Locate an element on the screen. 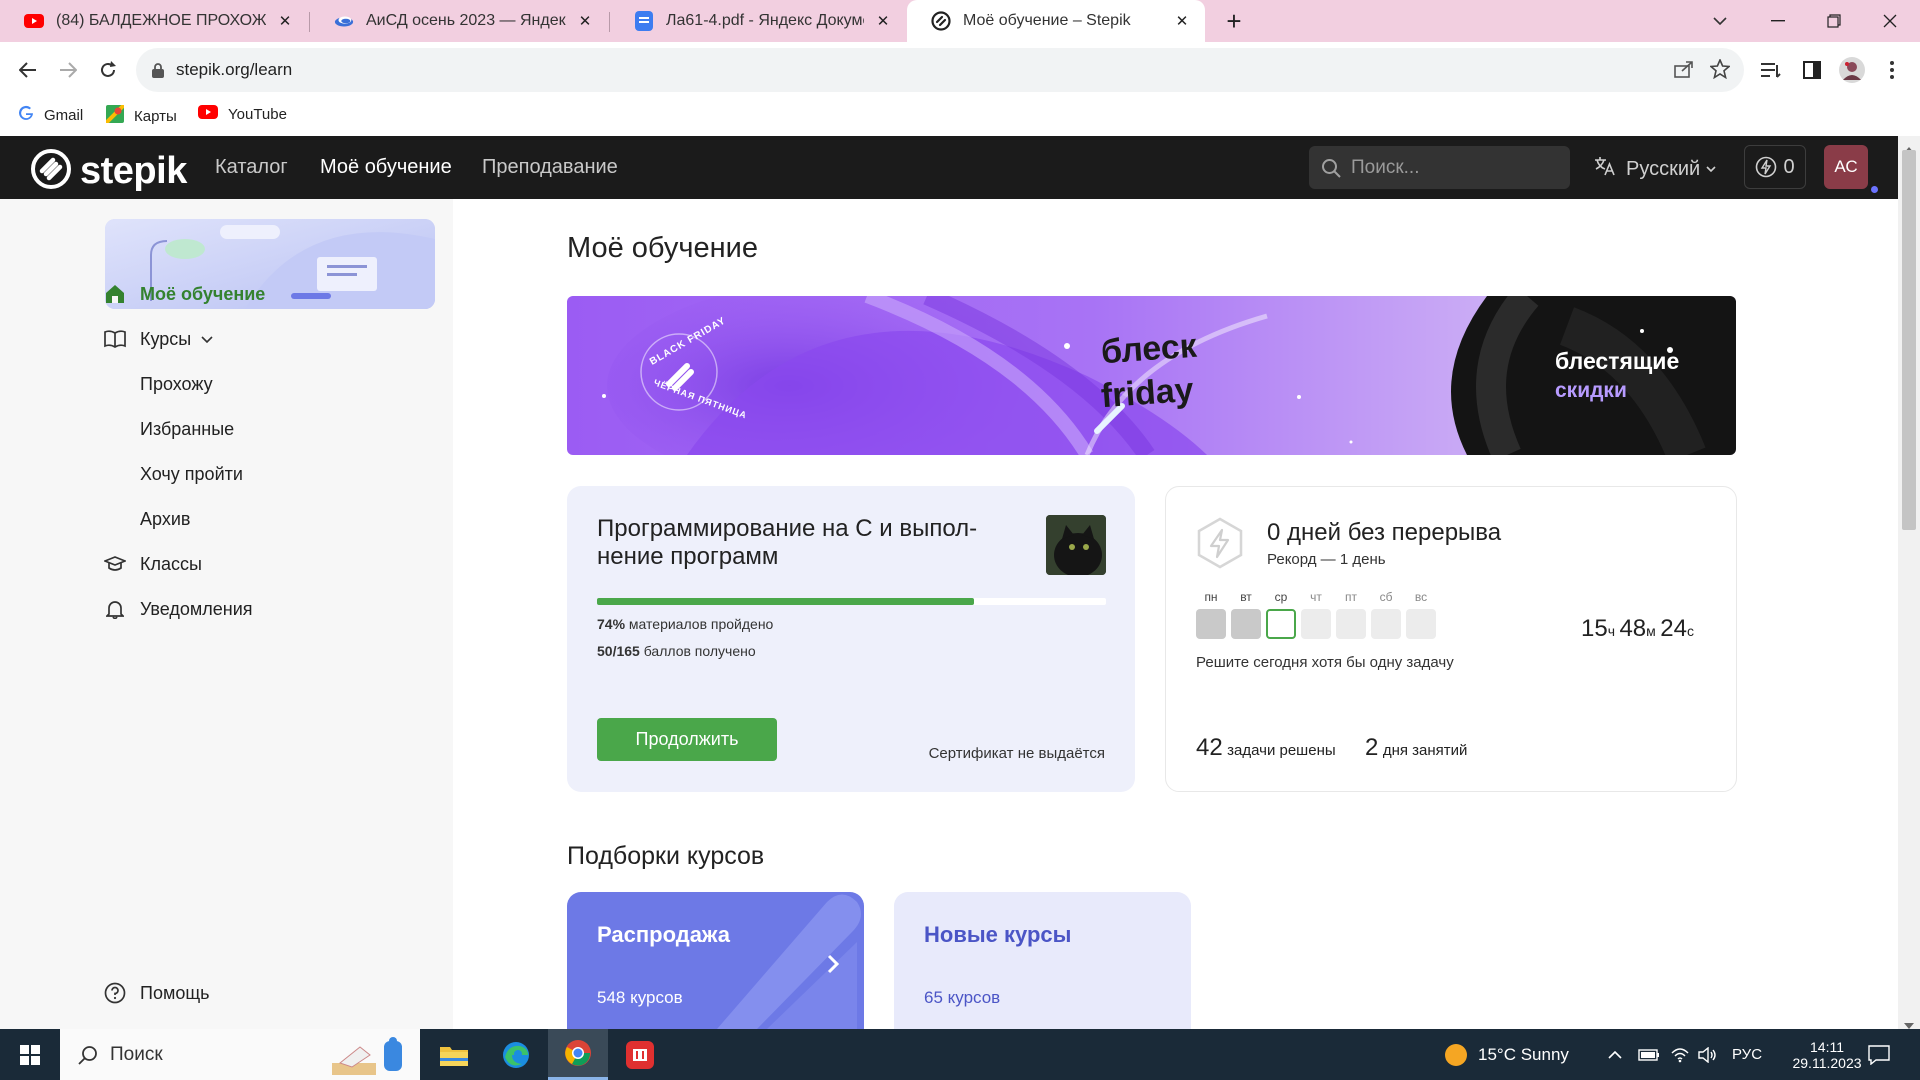  bookmark-maps: Карты is located at coordinates (140, 115).